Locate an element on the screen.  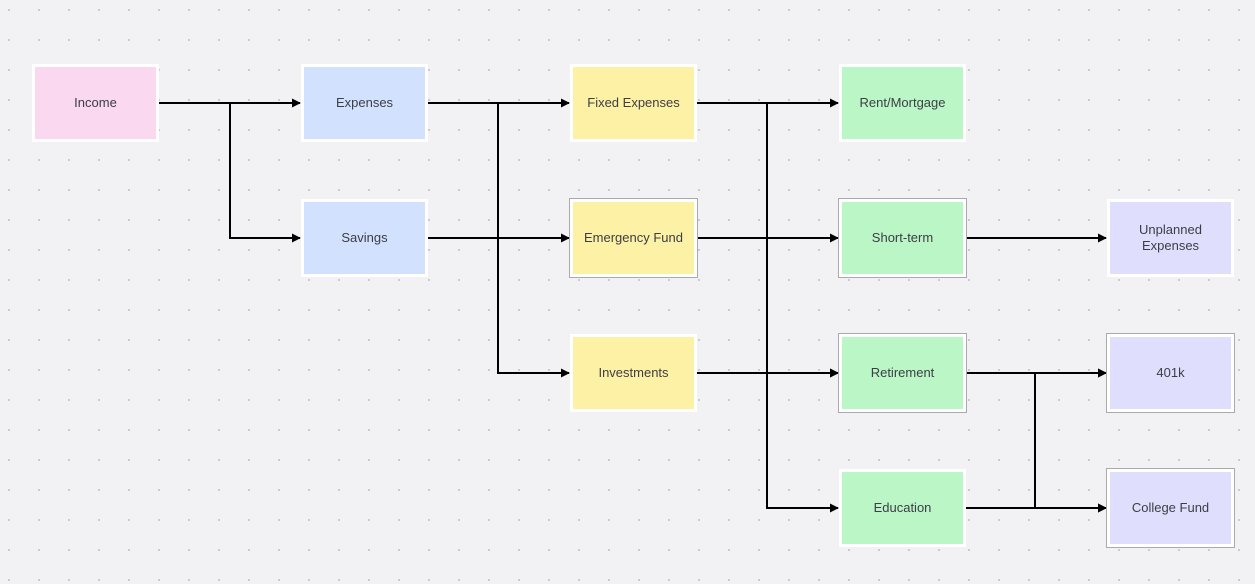
node-fixed-expenses: Fixed Expenses is located at coordinates (633, 103).